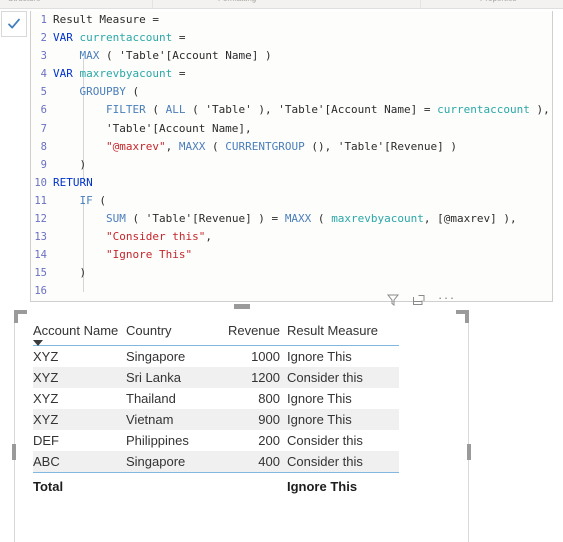  I want to click on column-header-revenue: Revenue, so click(253, 333).